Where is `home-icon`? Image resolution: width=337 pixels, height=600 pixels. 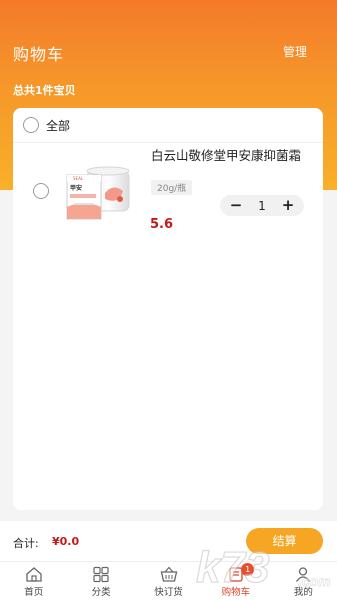
home-icon is located at coordinates (34, 574).